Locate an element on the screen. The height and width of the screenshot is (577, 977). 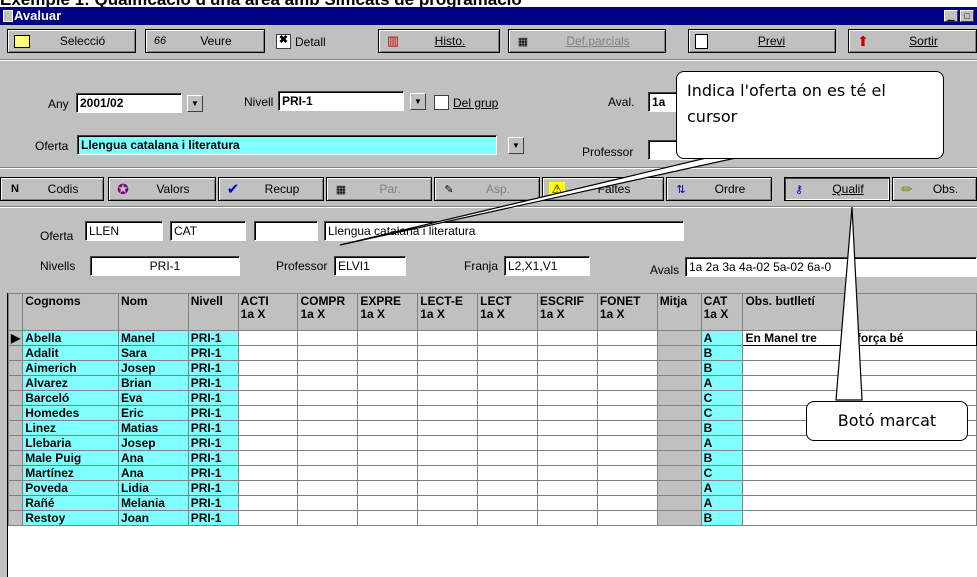
detall-checkbox: ✖ Detall is located at coordinates (301, 41).